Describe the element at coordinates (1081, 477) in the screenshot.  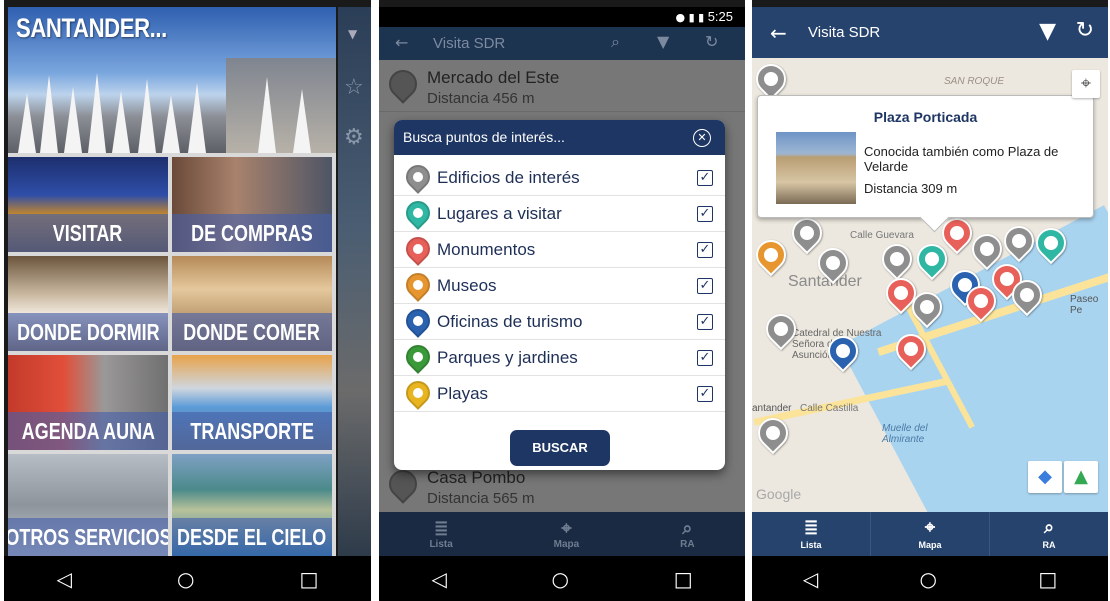
I see `google-maps-icon: ▲` at that location.